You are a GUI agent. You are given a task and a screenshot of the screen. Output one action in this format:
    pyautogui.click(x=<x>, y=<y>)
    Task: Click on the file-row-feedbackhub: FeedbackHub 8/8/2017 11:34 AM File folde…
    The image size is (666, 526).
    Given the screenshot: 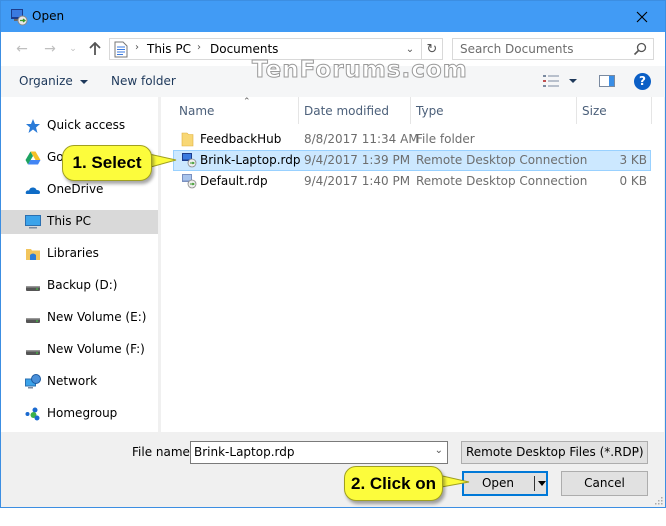 What is the action you would take?
    pyautogui.click(x=412, y=139)
    